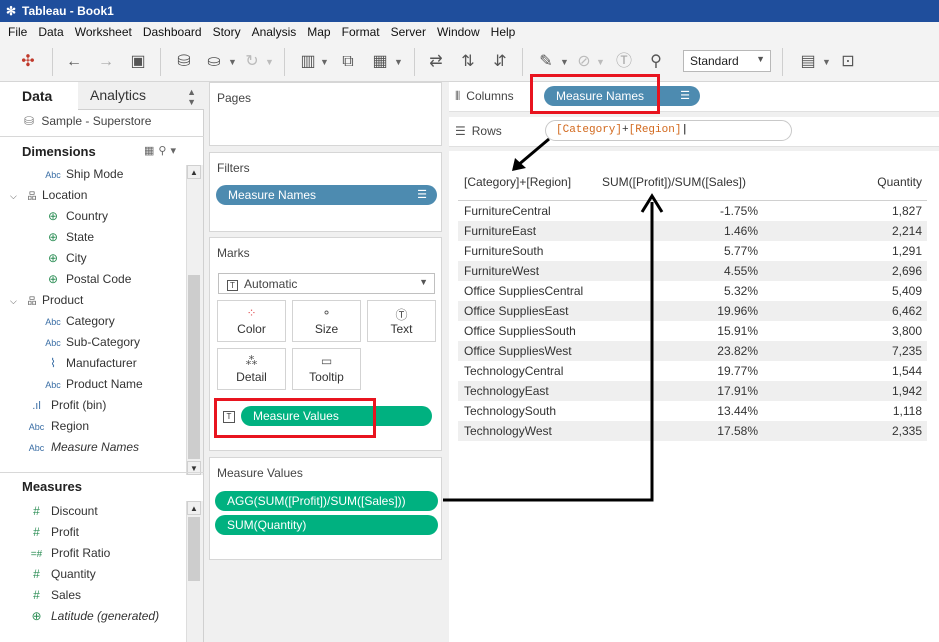 The width and height of the screenshot is (939, 642). What do you see at coordinates (906, 431) in the screenshot?
I see `table-cell-quantity: 2,335` at bounding box center [906, 431].